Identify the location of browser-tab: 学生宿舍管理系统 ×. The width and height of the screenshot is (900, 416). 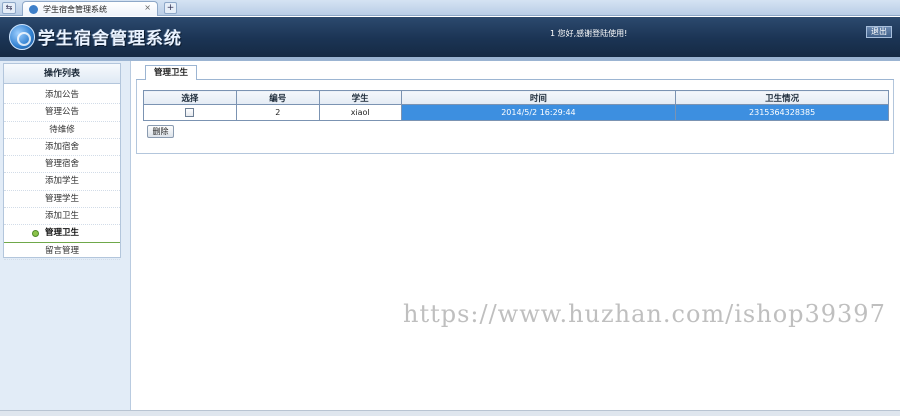
(90, 8).